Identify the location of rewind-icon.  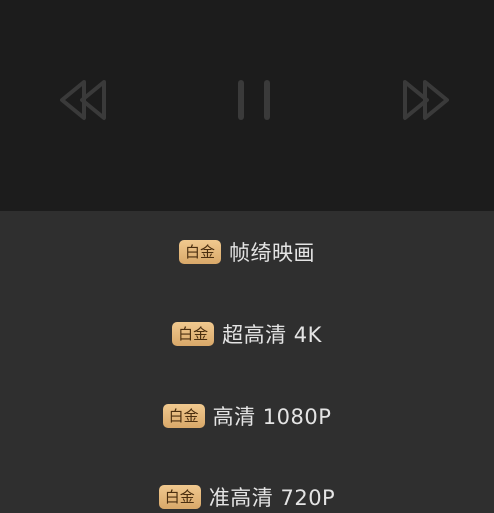
(83, 100).